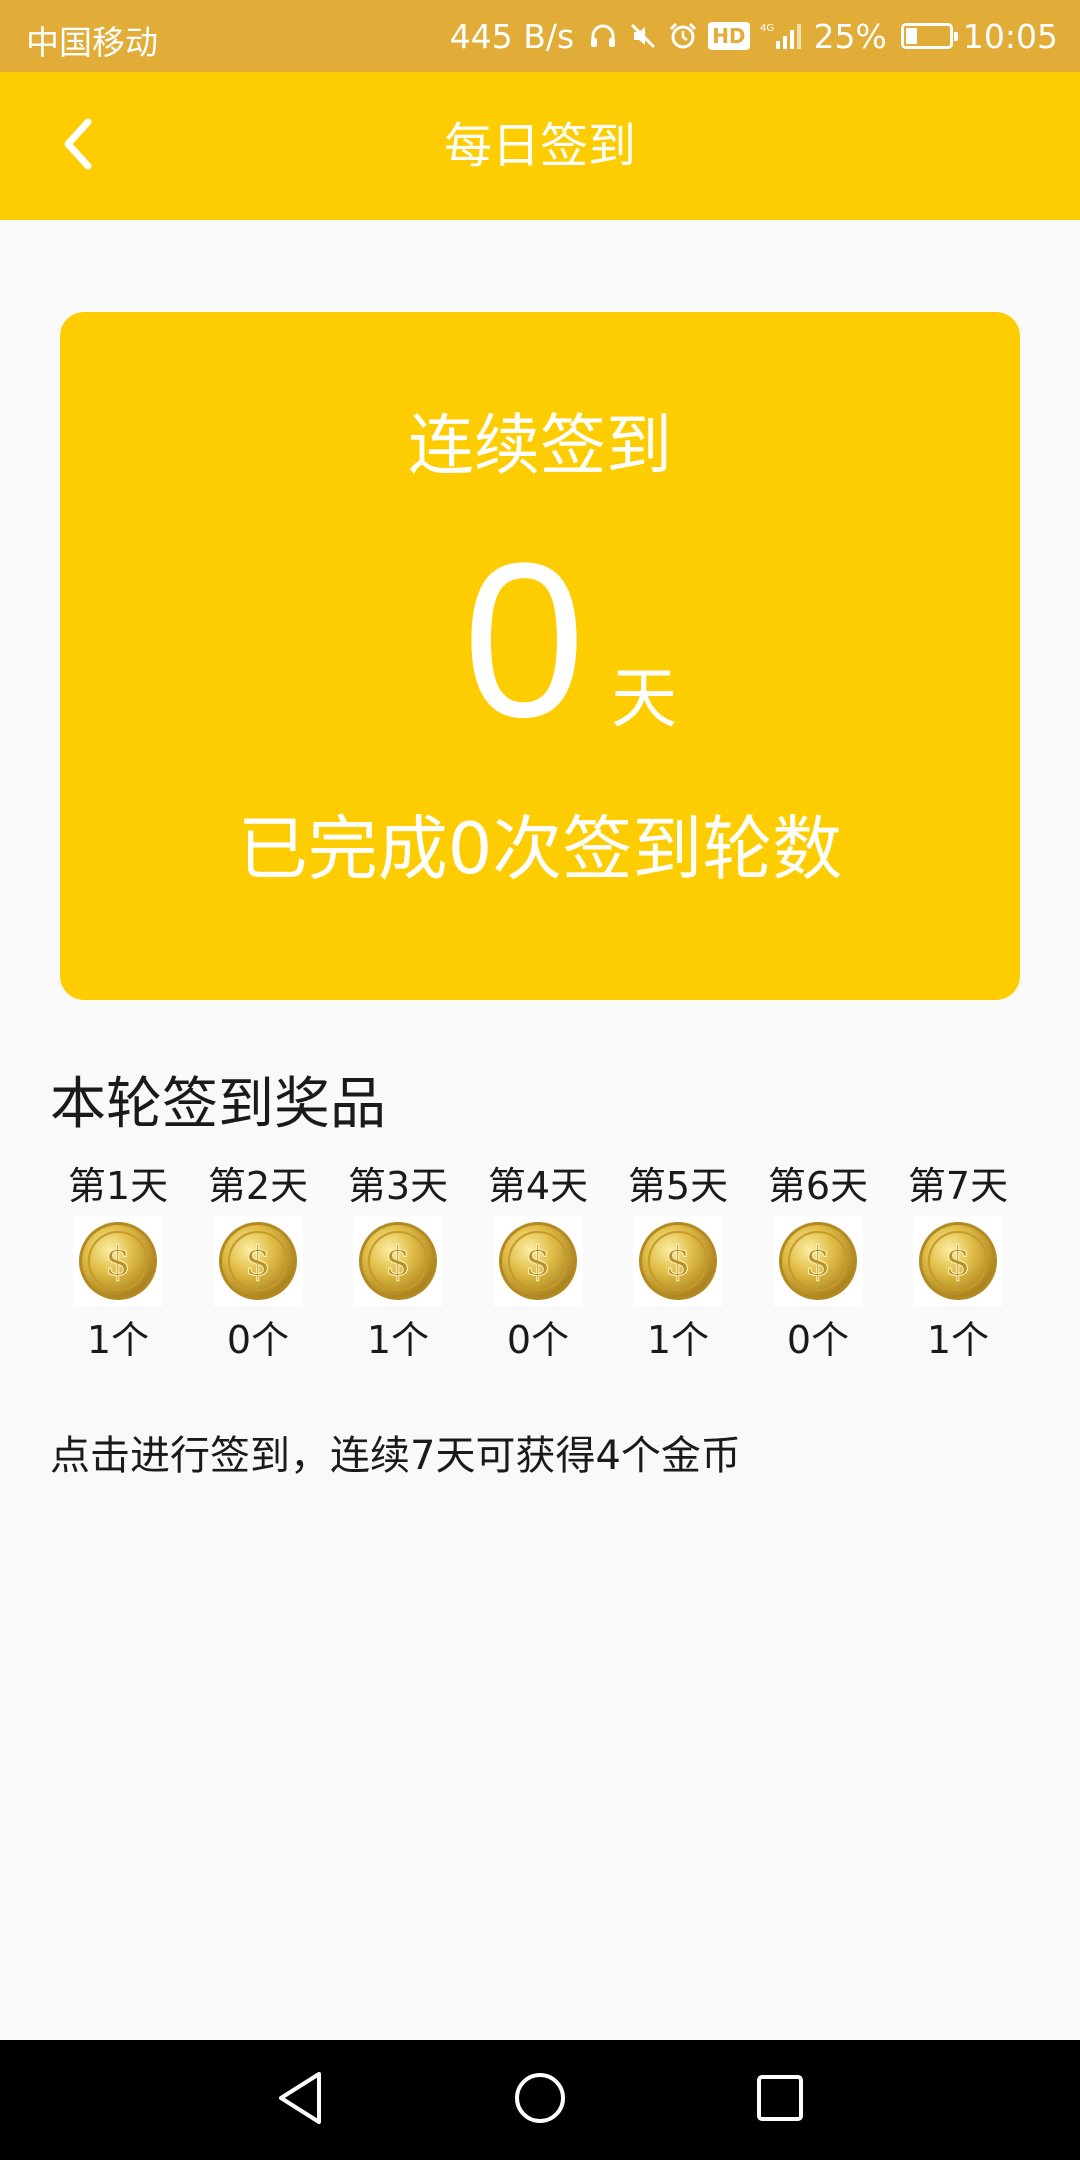 This screenshot has width=1080, height=2160. Describe the element at coordinates (767, 28) in the screenshot. I see `svg-text: 4G` at that location.